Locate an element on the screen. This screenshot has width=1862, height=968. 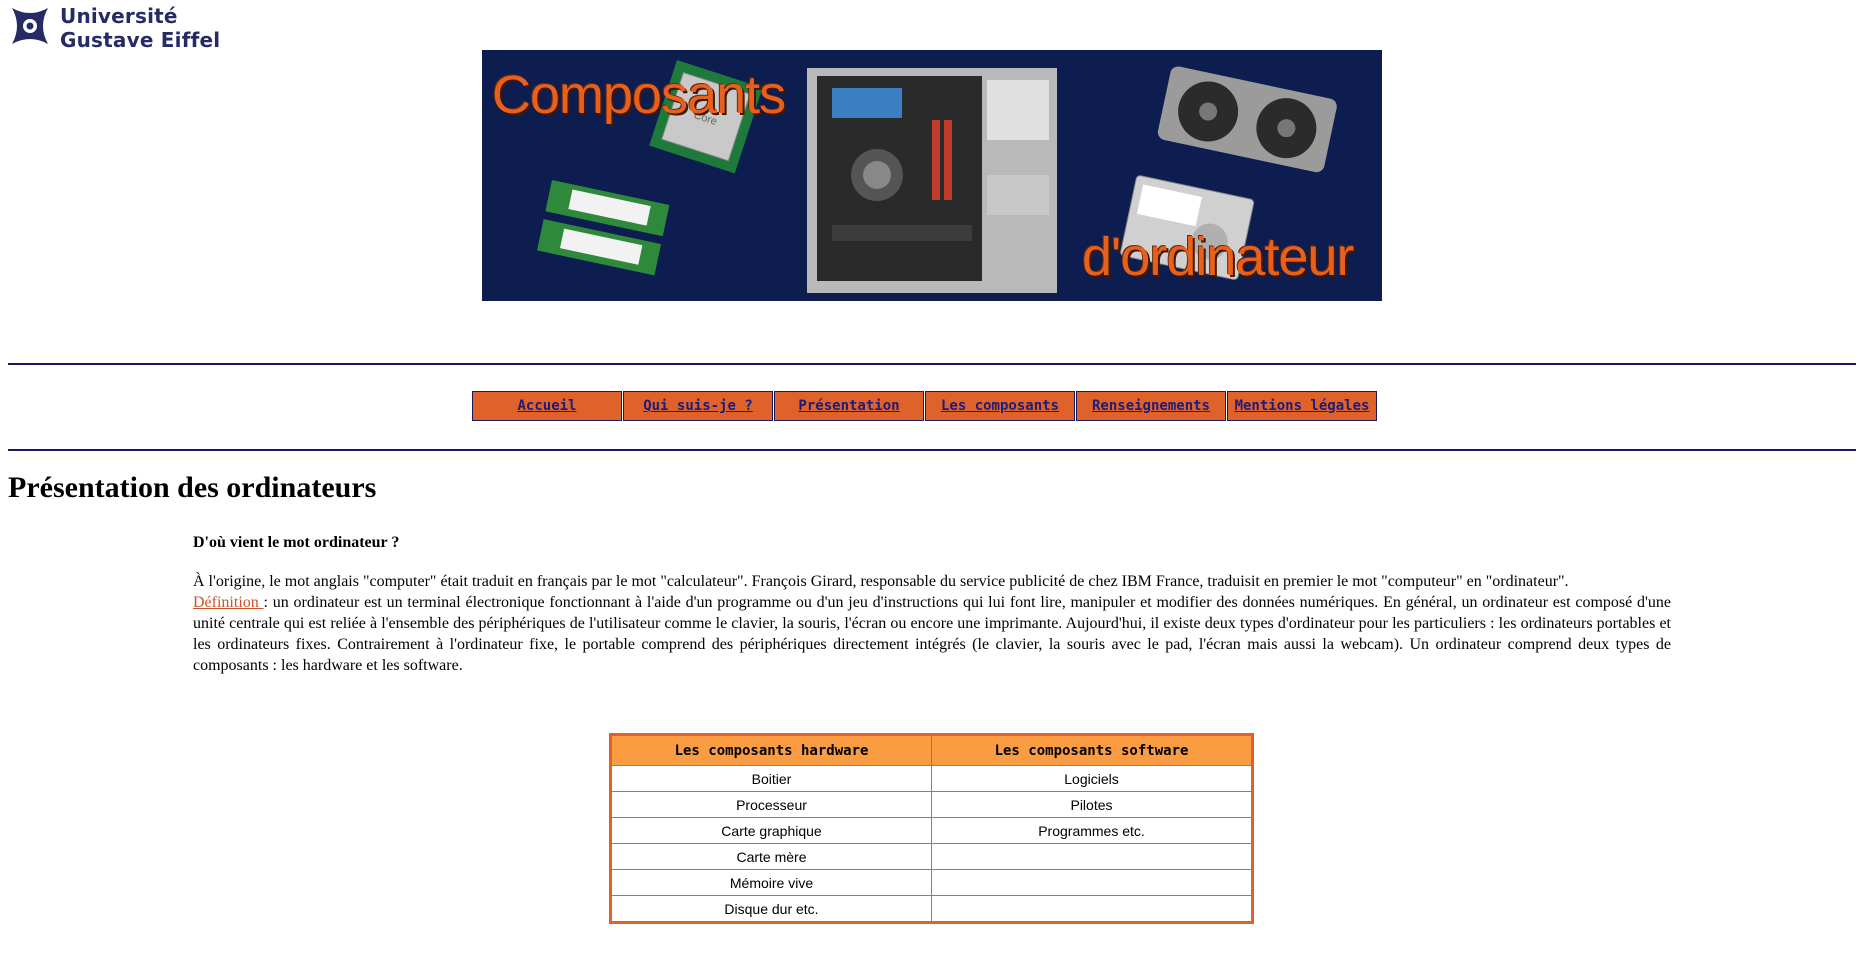
banner-title-left: Composants is located at coordinates (639, 95).